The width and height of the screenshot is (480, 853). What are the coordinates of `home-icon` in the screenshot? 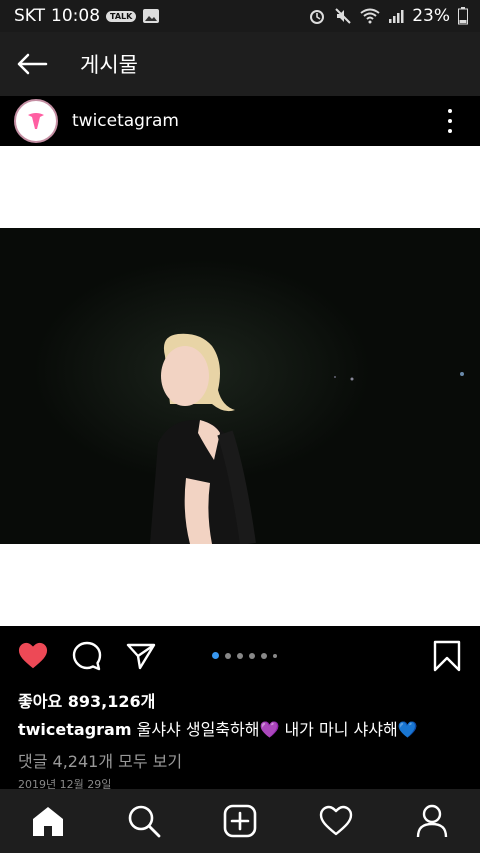 It's located at (48, 821).